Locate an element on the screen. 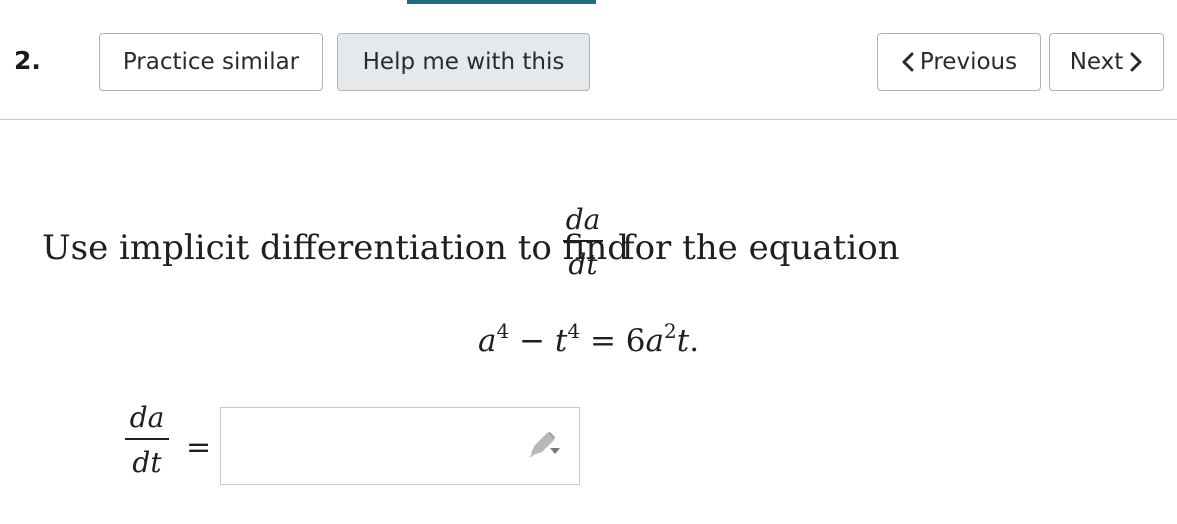  equation-exp-a2: 2 is located at coordinates (670, 331).